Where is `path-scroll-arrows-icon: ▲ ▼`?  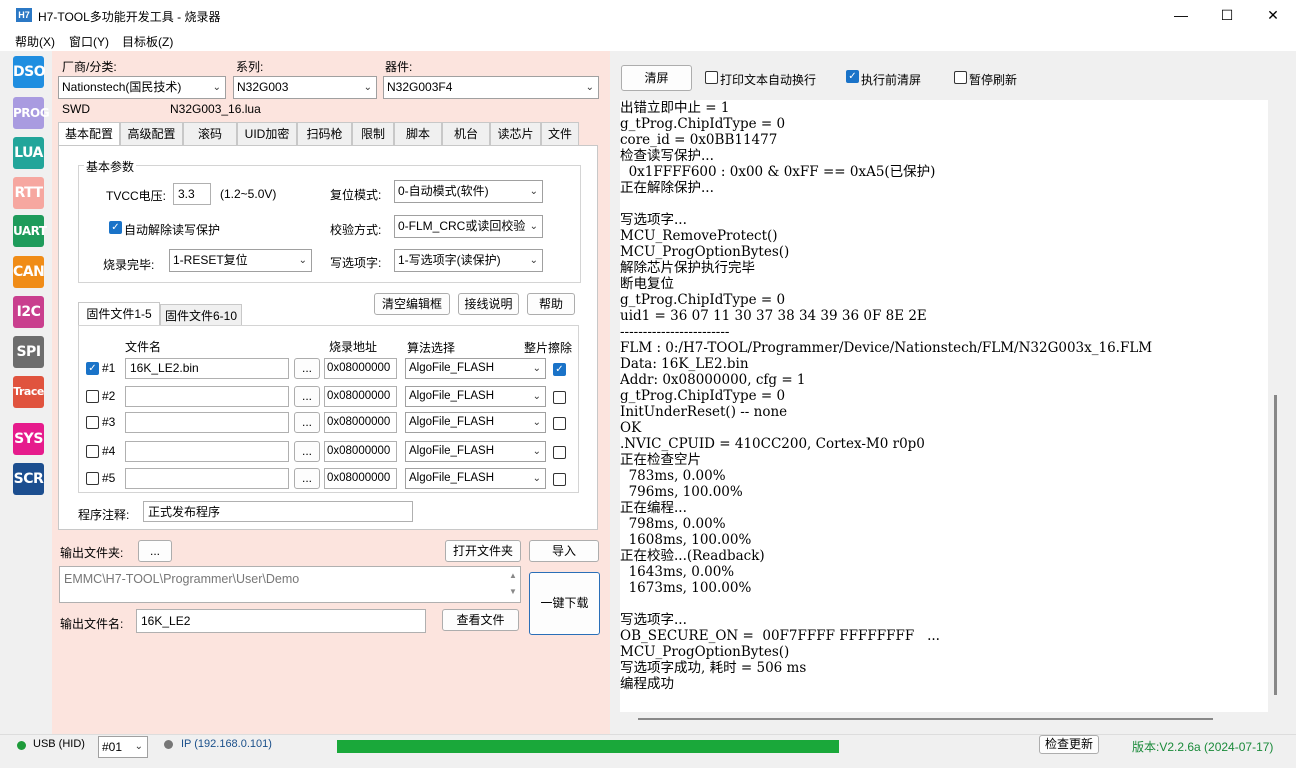
path-scroll-arrows-icon: ▲ ▼ is located at coordinates (513, 584).